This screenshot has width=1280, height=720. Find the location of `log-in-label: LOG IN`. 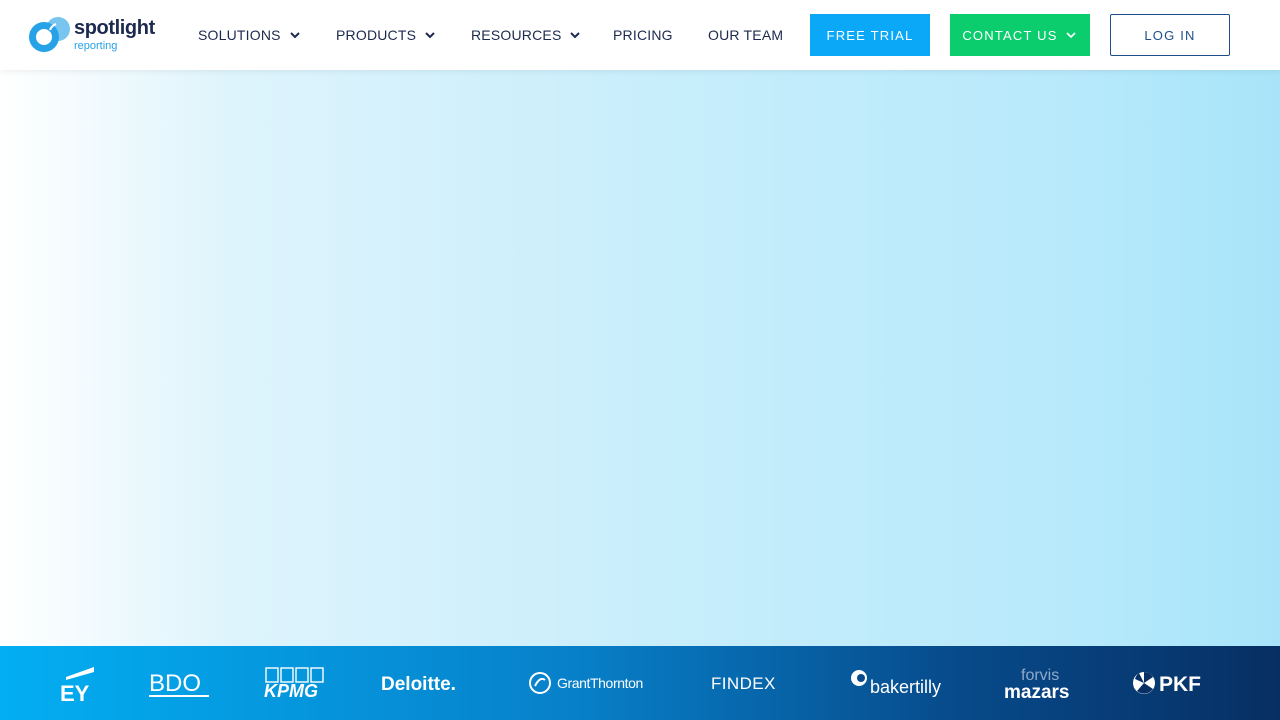

log-in-label: LOG IN is located at coordinates (1170, 35).